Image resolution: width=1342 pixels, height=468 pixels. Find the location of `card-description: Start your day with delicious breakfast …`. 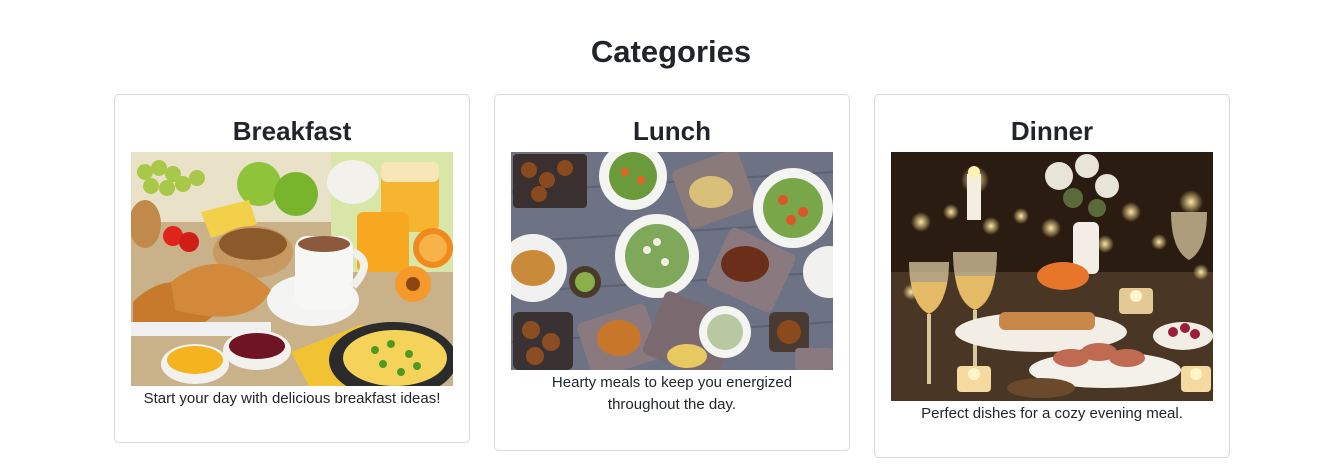

card-description: Start your day with delicious breakfast … is located at coordinates (292, 398).